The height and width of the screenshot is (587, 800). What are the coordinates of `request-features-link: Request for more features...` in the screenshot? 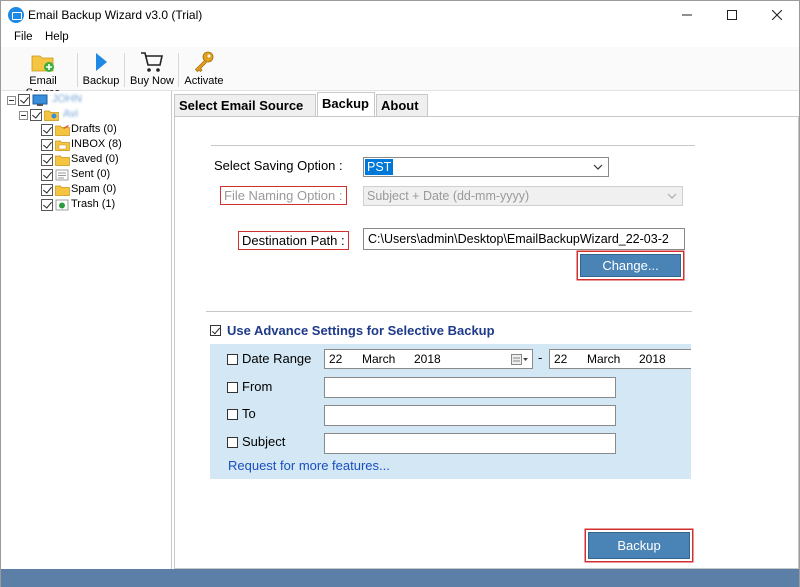 It's located at (309, 465).